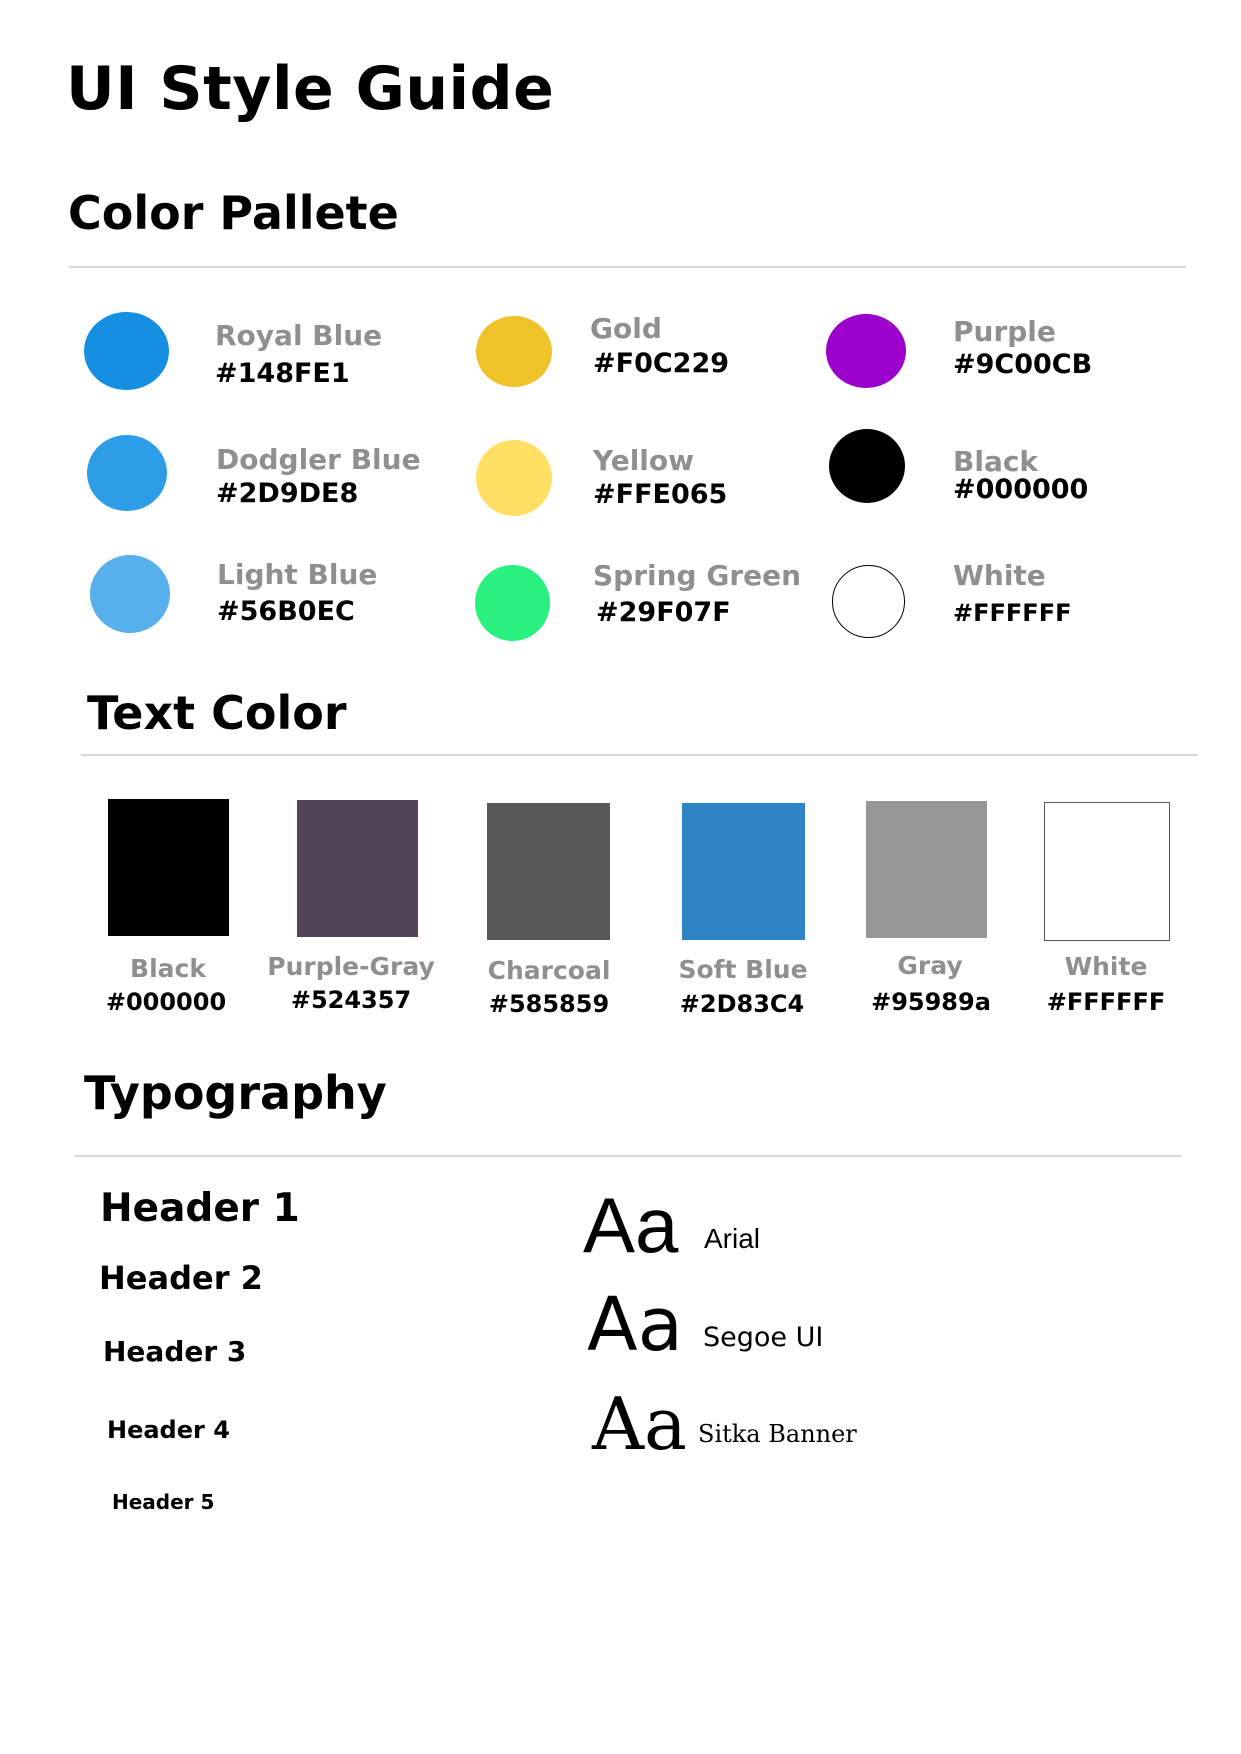  Describe the element at coordinates (631, 1225) in the screenshot. I see `font-sample-arial: Aa` at that location.